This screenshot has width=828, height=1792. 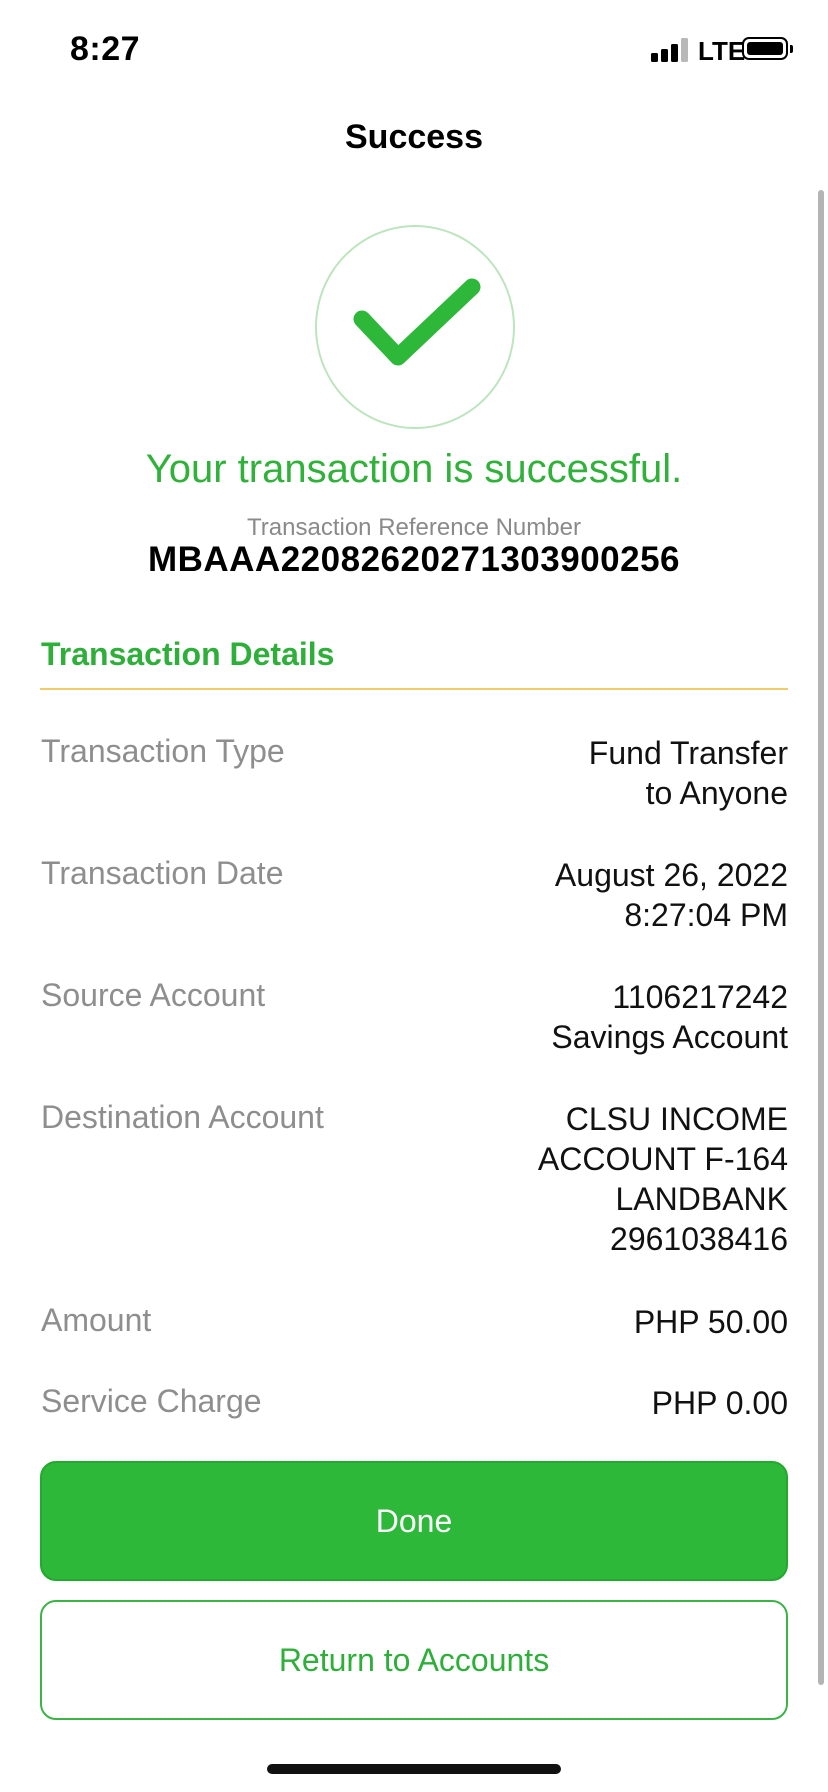 I want to click on detail-value: Fund Transfer to Anyone, so click(x=688, y=773).